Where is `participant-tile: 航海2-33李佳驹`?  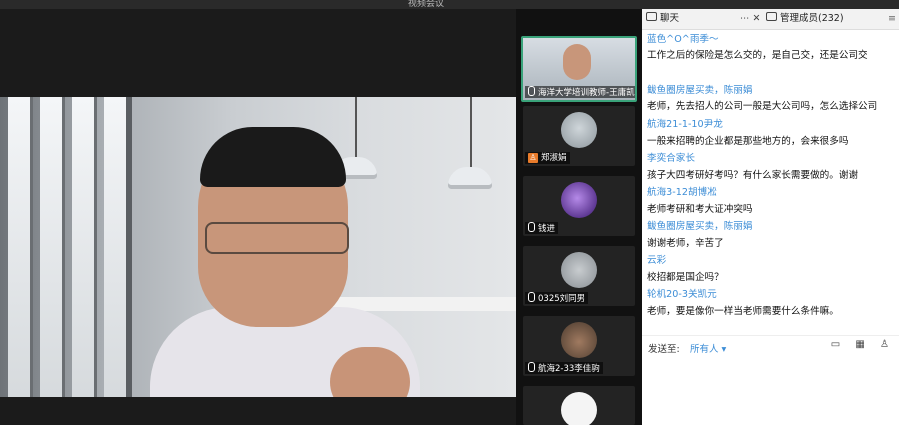 participant-tile: 航海2-33李佳驹 is located at coordinates (579, 346).